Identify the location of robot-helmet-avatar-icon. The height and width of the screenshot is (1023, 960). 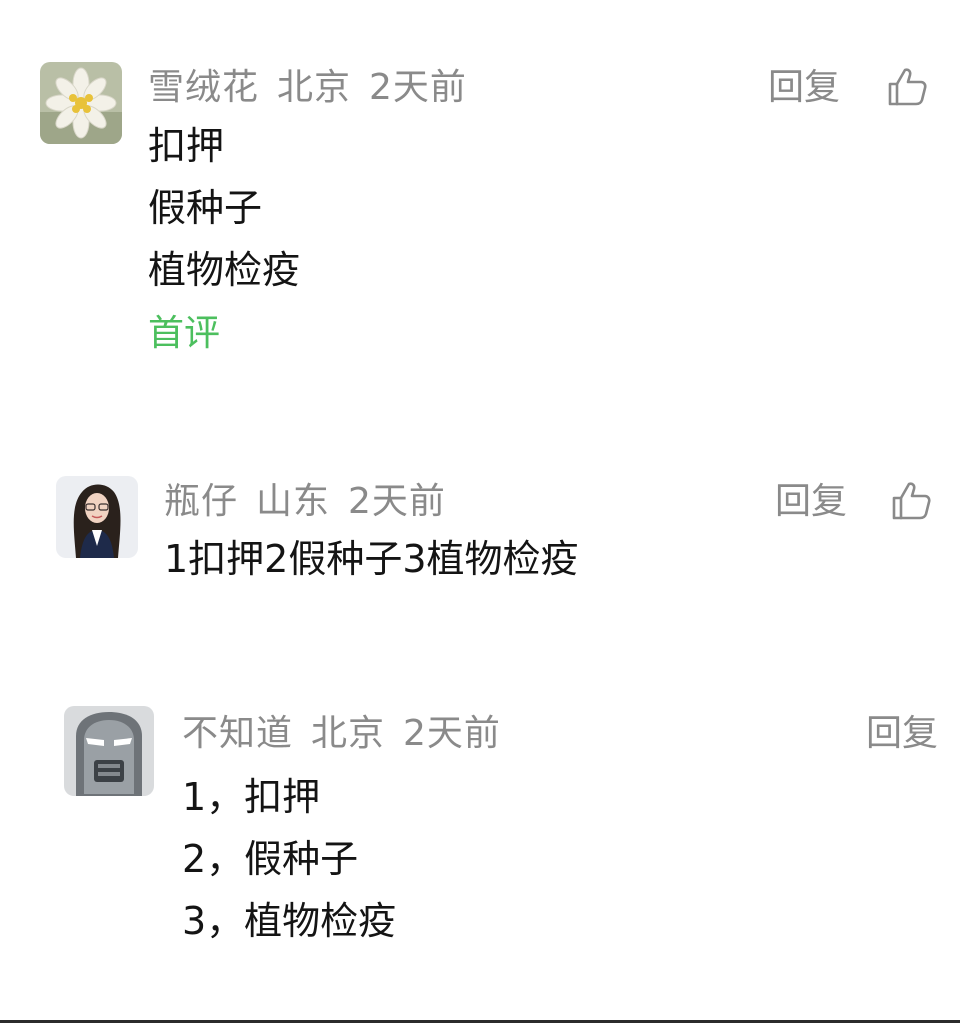
(109, 751).